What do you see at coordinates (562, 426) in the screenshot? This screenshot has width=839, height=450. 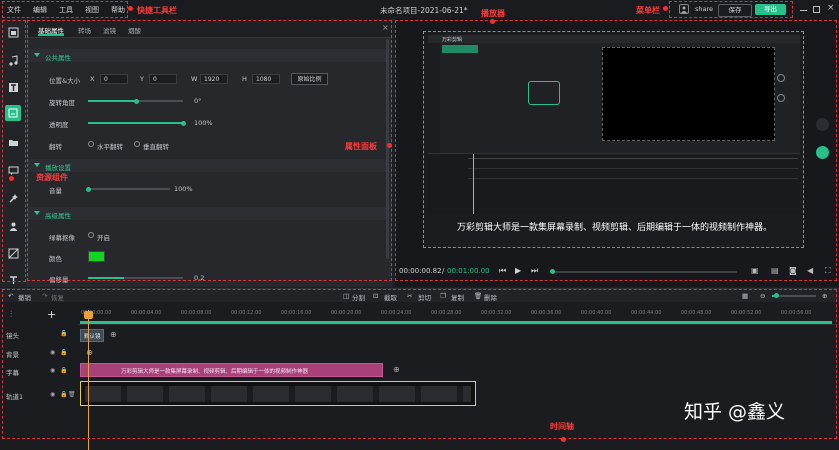 I see `annotation-timeline: 时间轴` at bounding box center [562, 426].